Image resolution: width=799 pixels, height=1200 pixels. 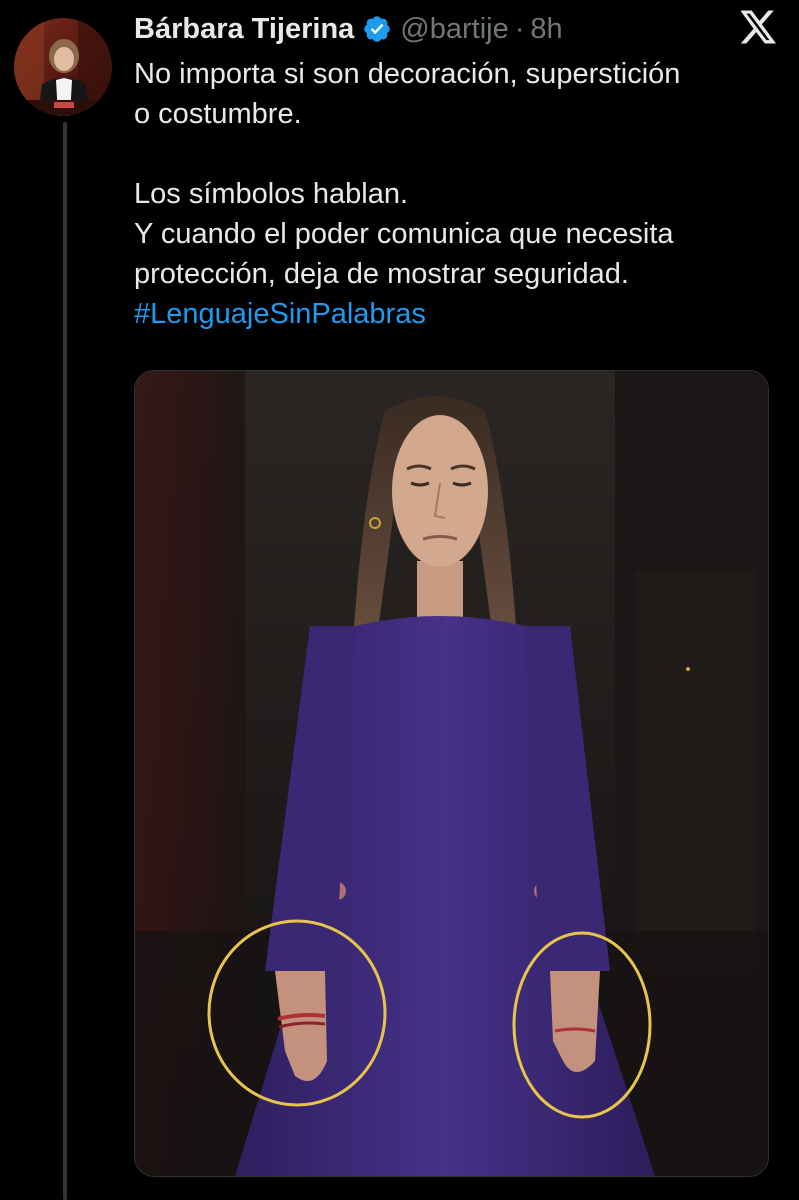 I want to click on verified-badge-icon, so click(x=377, y=29).